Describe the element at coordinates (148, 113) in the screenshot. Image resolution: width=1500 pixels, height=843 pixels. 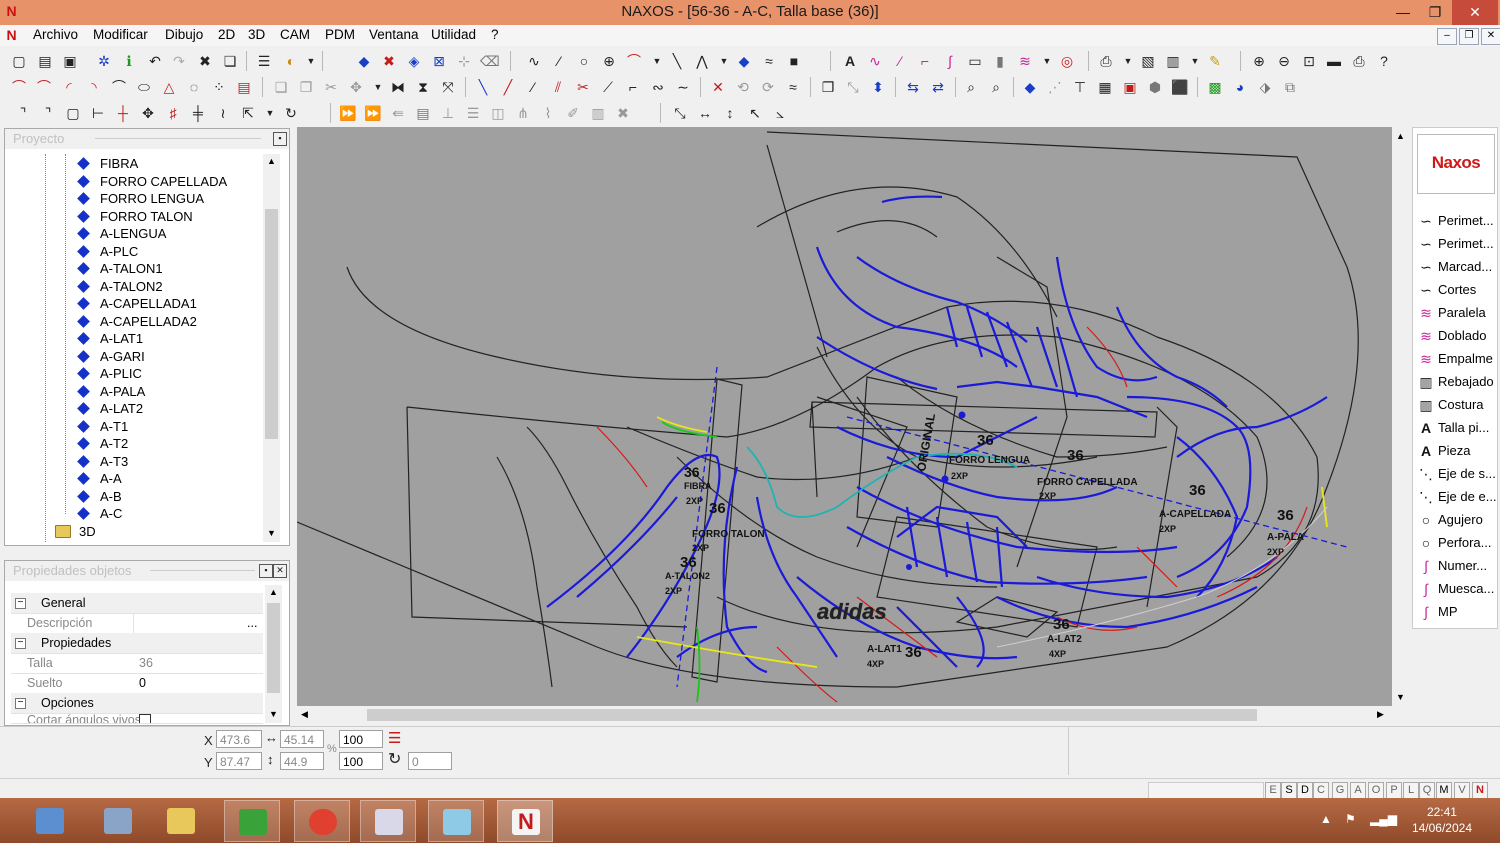
I see `move-icon: ✥` at that location.